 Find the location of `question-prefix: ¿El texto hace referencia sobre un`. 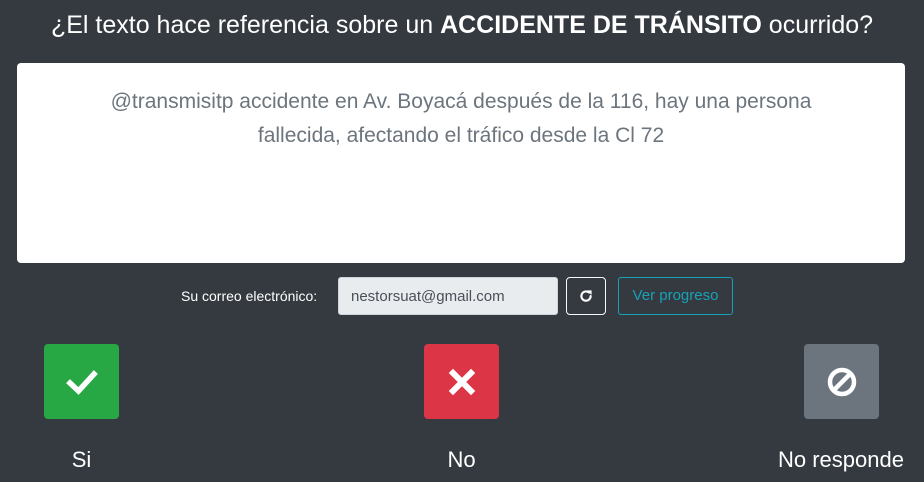

question-prefix: ¿El texto hace referencia sobre un is located at coordinates (245, 25).